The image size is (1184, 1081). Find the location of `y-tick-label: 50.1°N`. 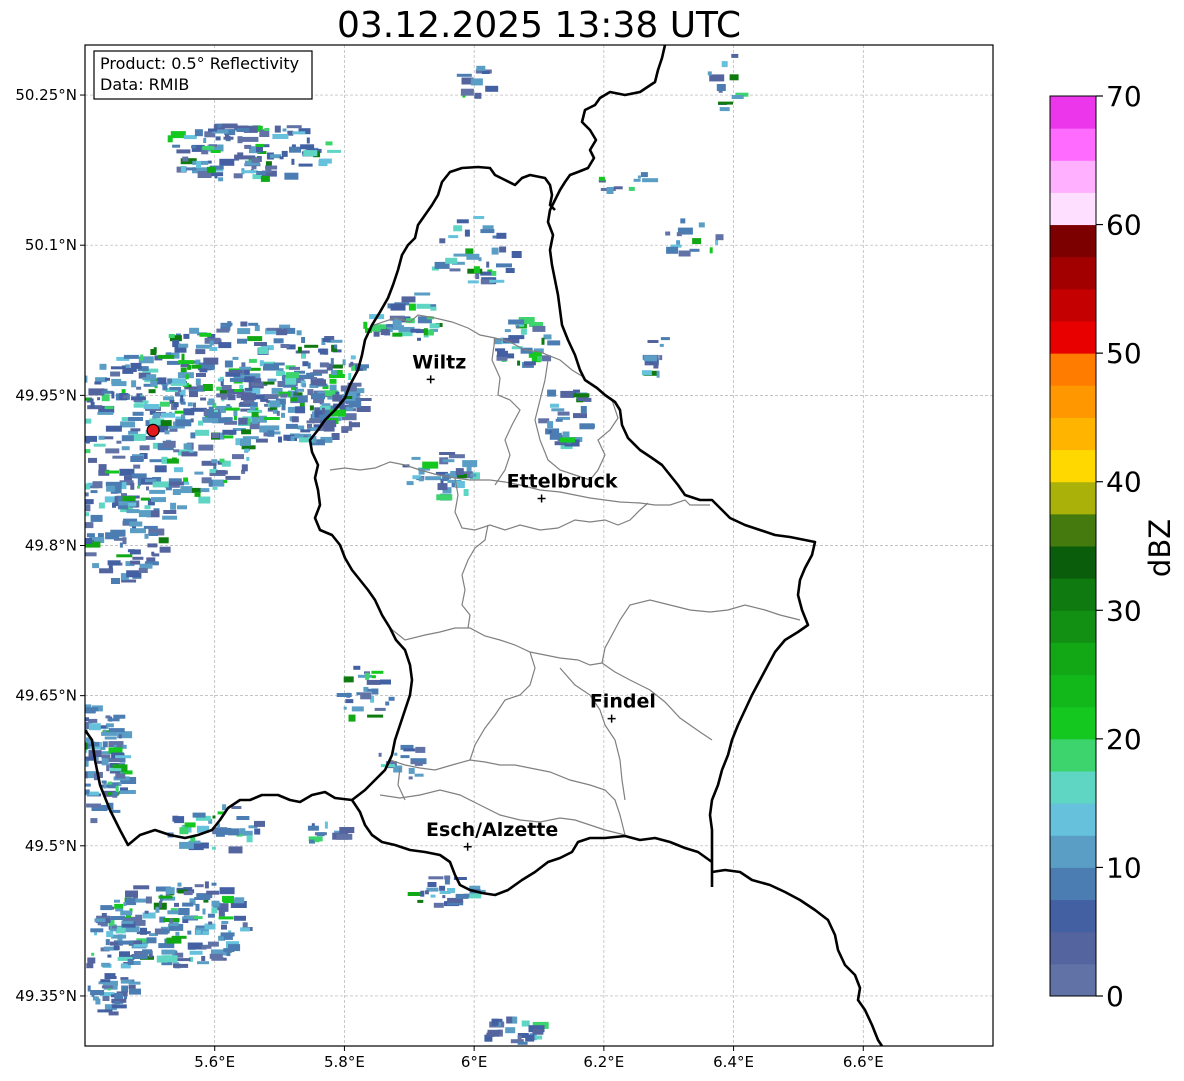

y-tick-label: 50.1°N is located at coordinates (51, 245).